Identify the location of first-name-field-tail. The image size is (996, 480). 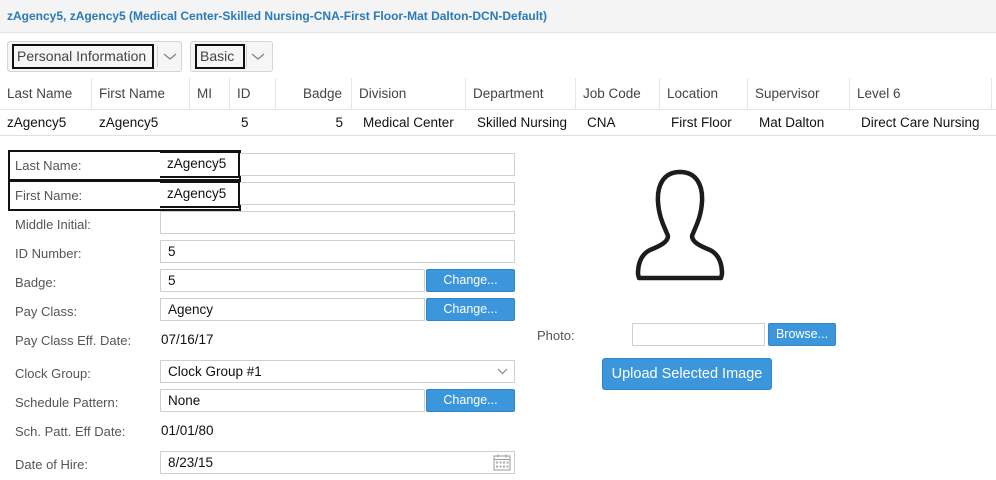
(377, 193).